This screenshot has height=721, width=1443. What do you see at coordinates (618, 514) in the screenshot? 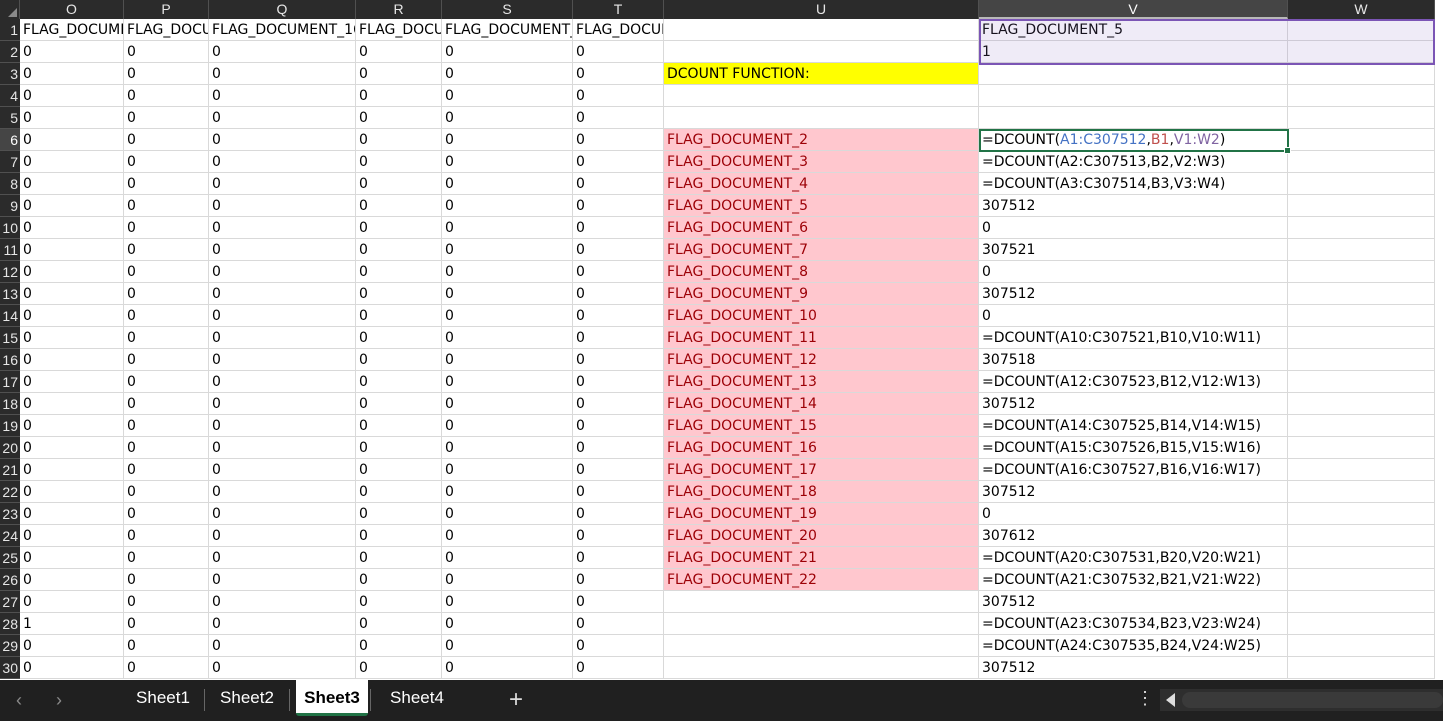
I see `cell-t23: 0` at bounding box center [618, 514].